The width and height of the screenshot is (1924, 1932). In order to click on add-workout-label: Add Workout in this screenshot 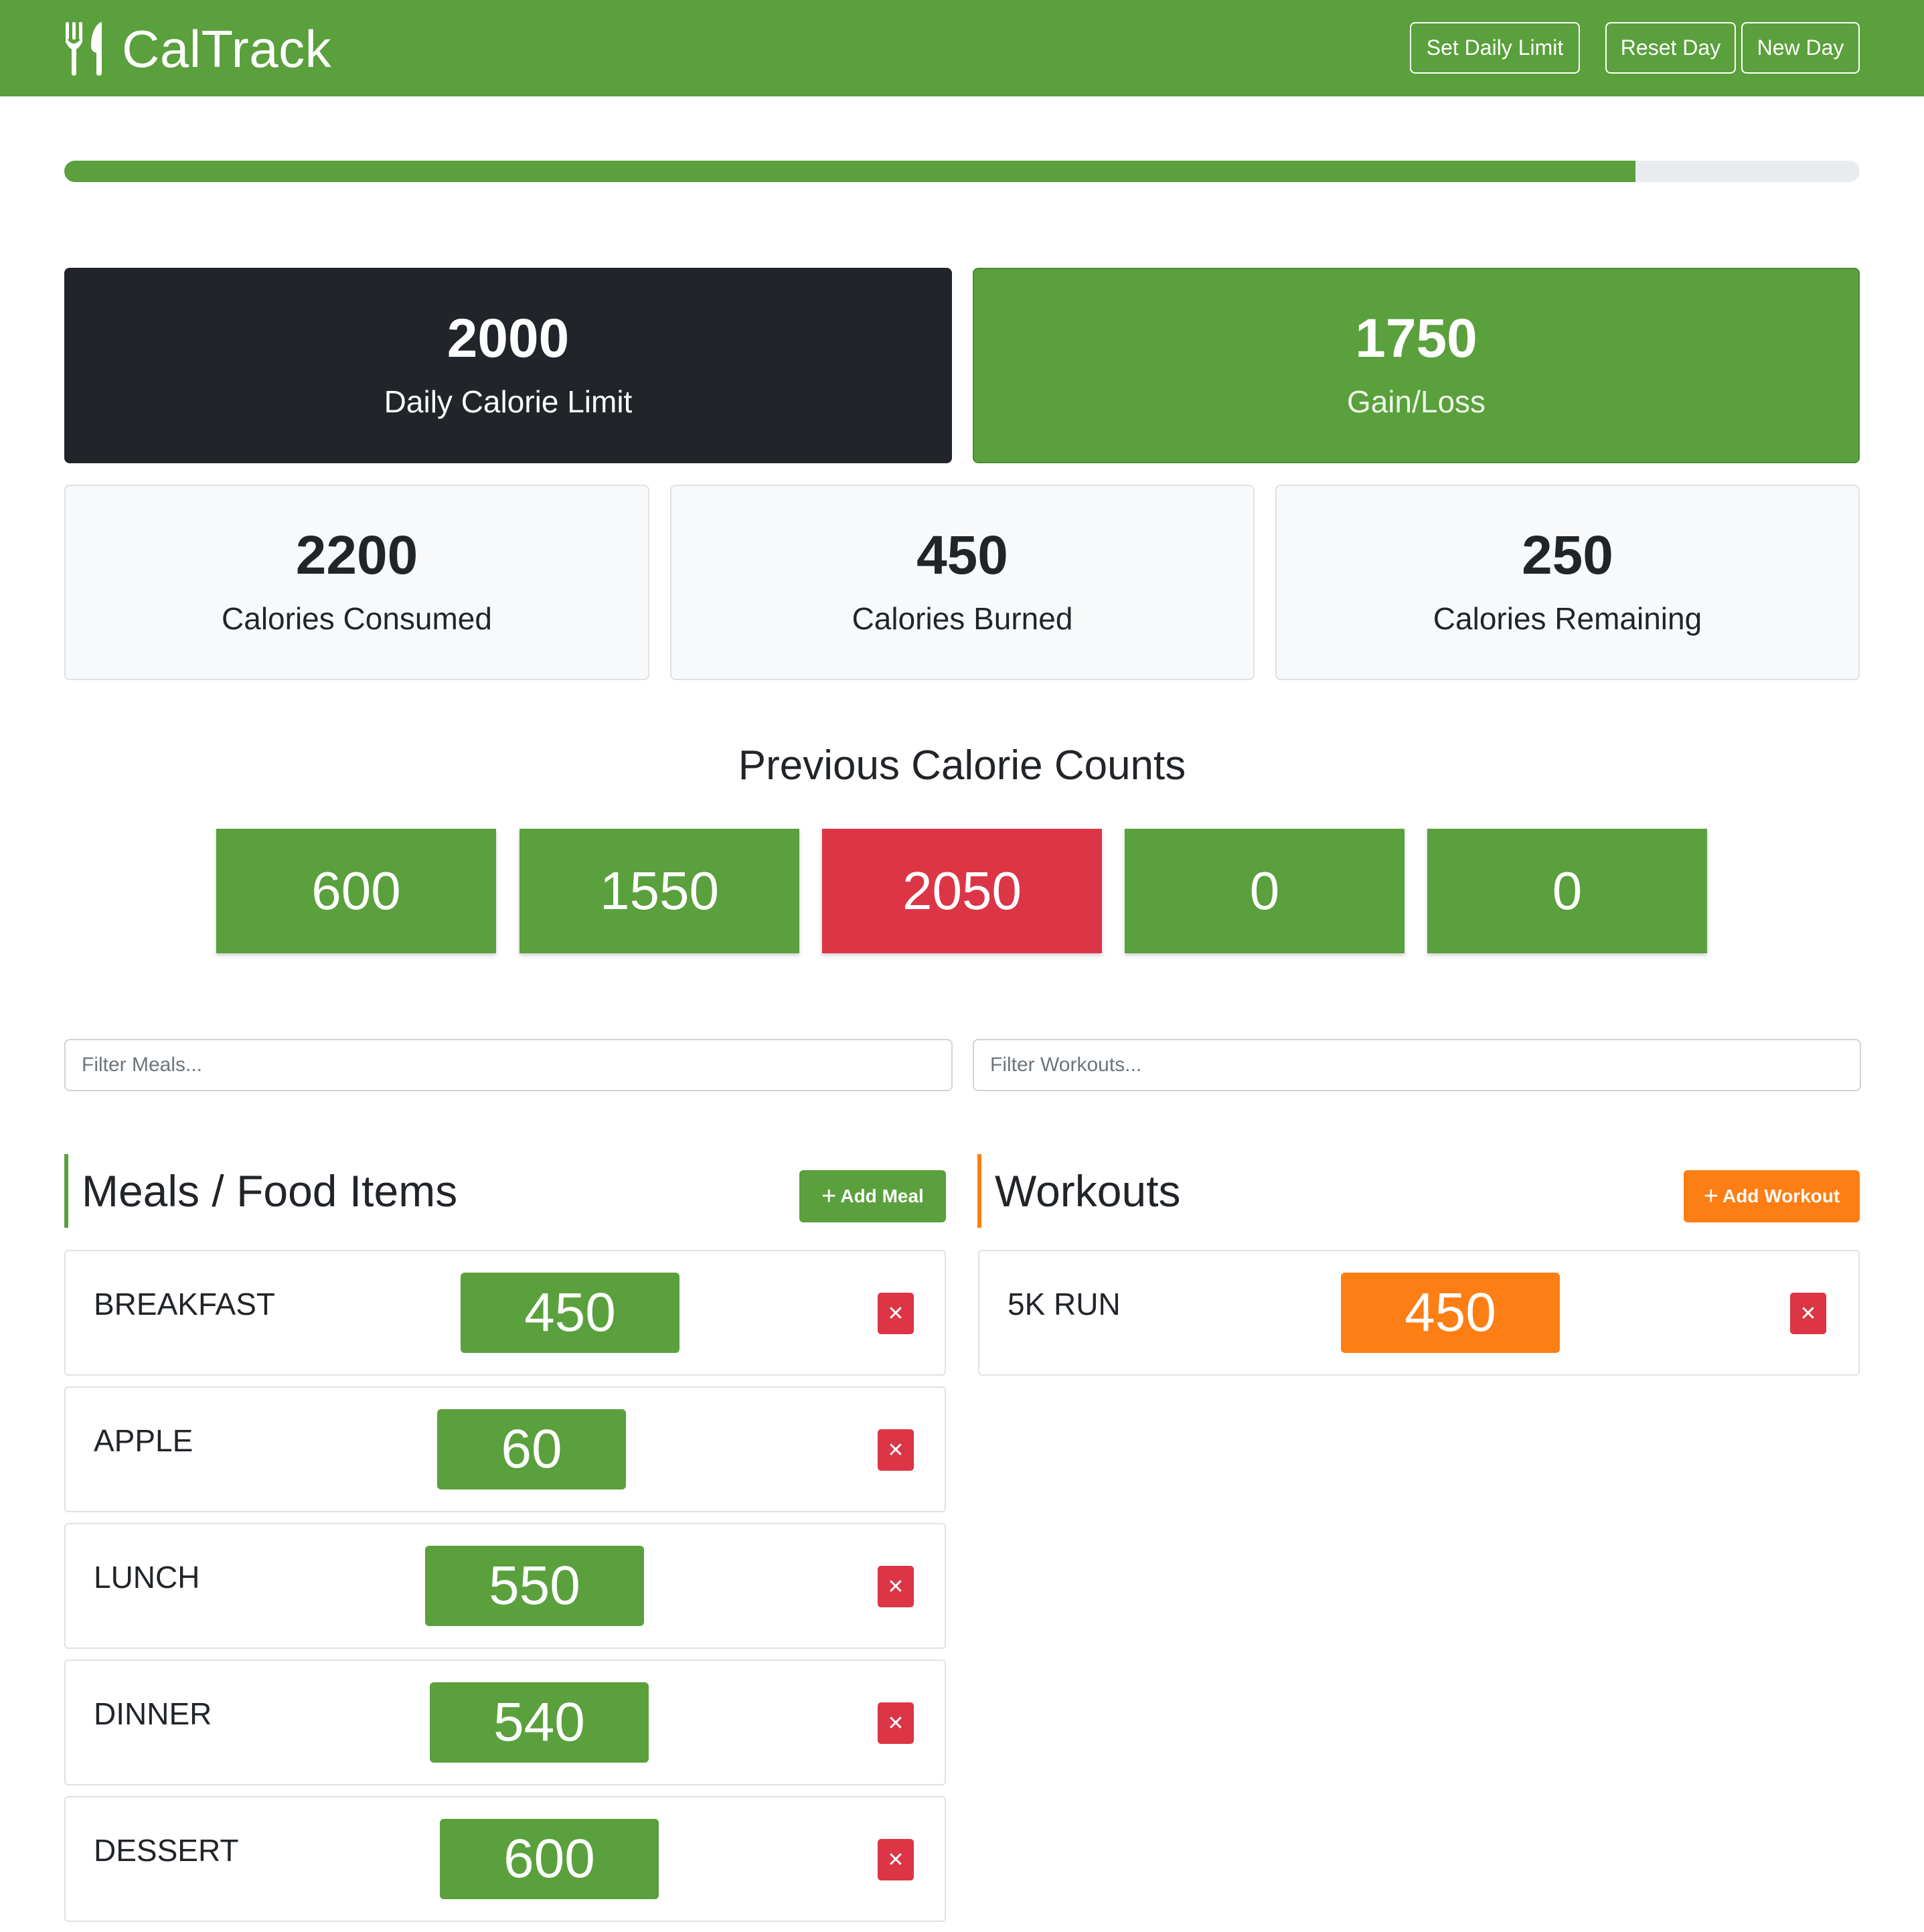, I will do `click(1781, 1196)`.